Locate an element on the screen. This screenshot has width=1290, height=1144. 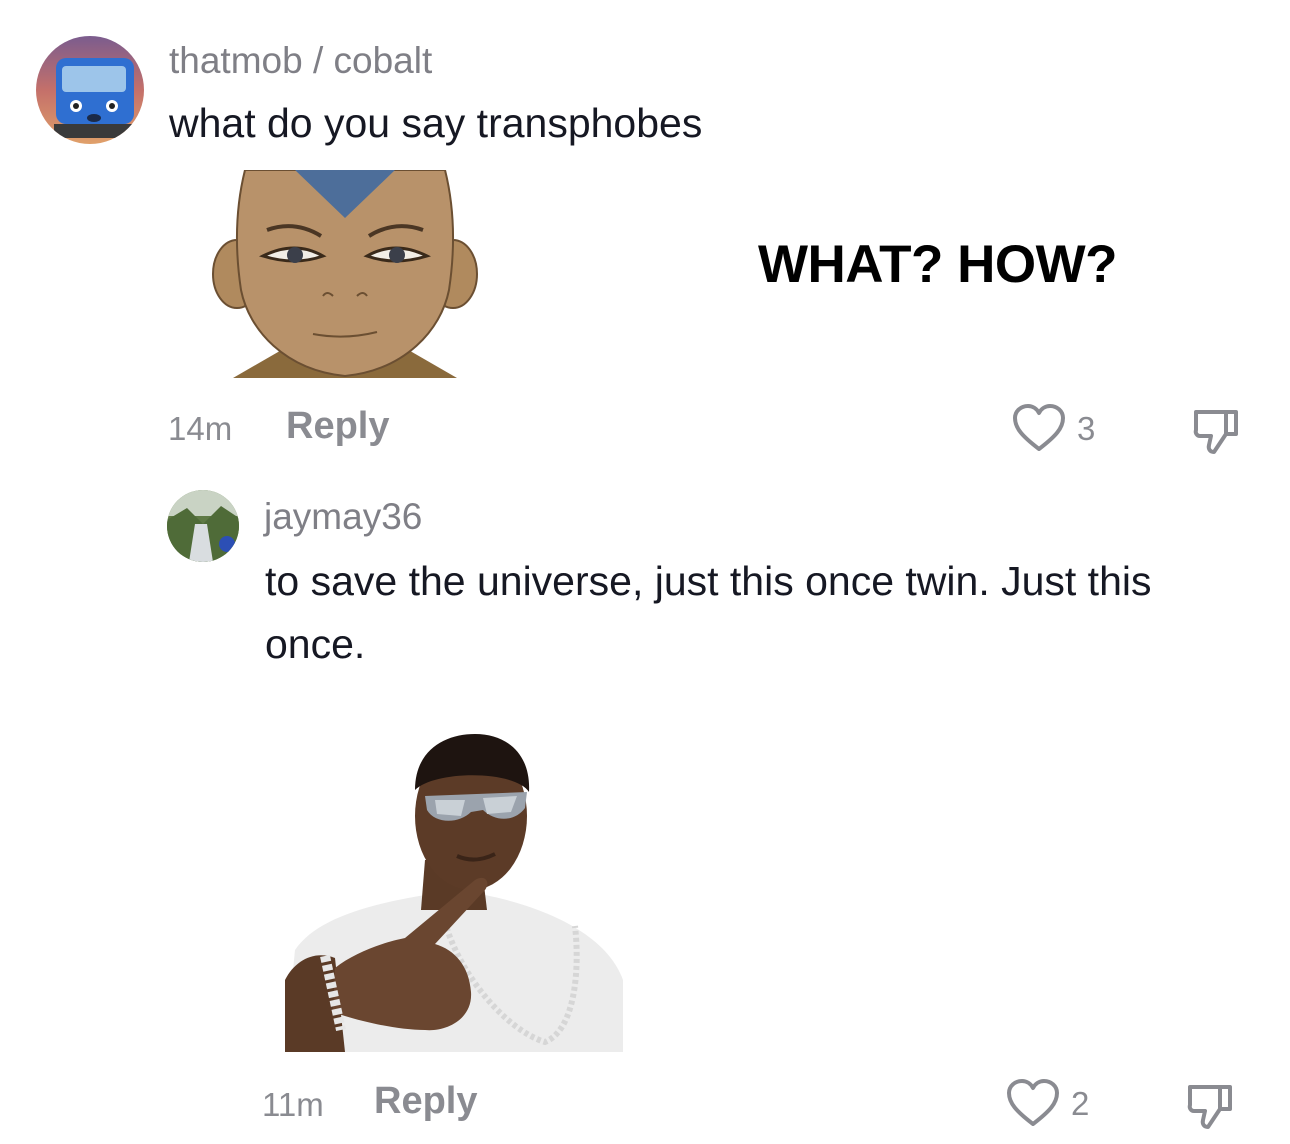
nature-avatar-image is located at coordinates (203, 526).